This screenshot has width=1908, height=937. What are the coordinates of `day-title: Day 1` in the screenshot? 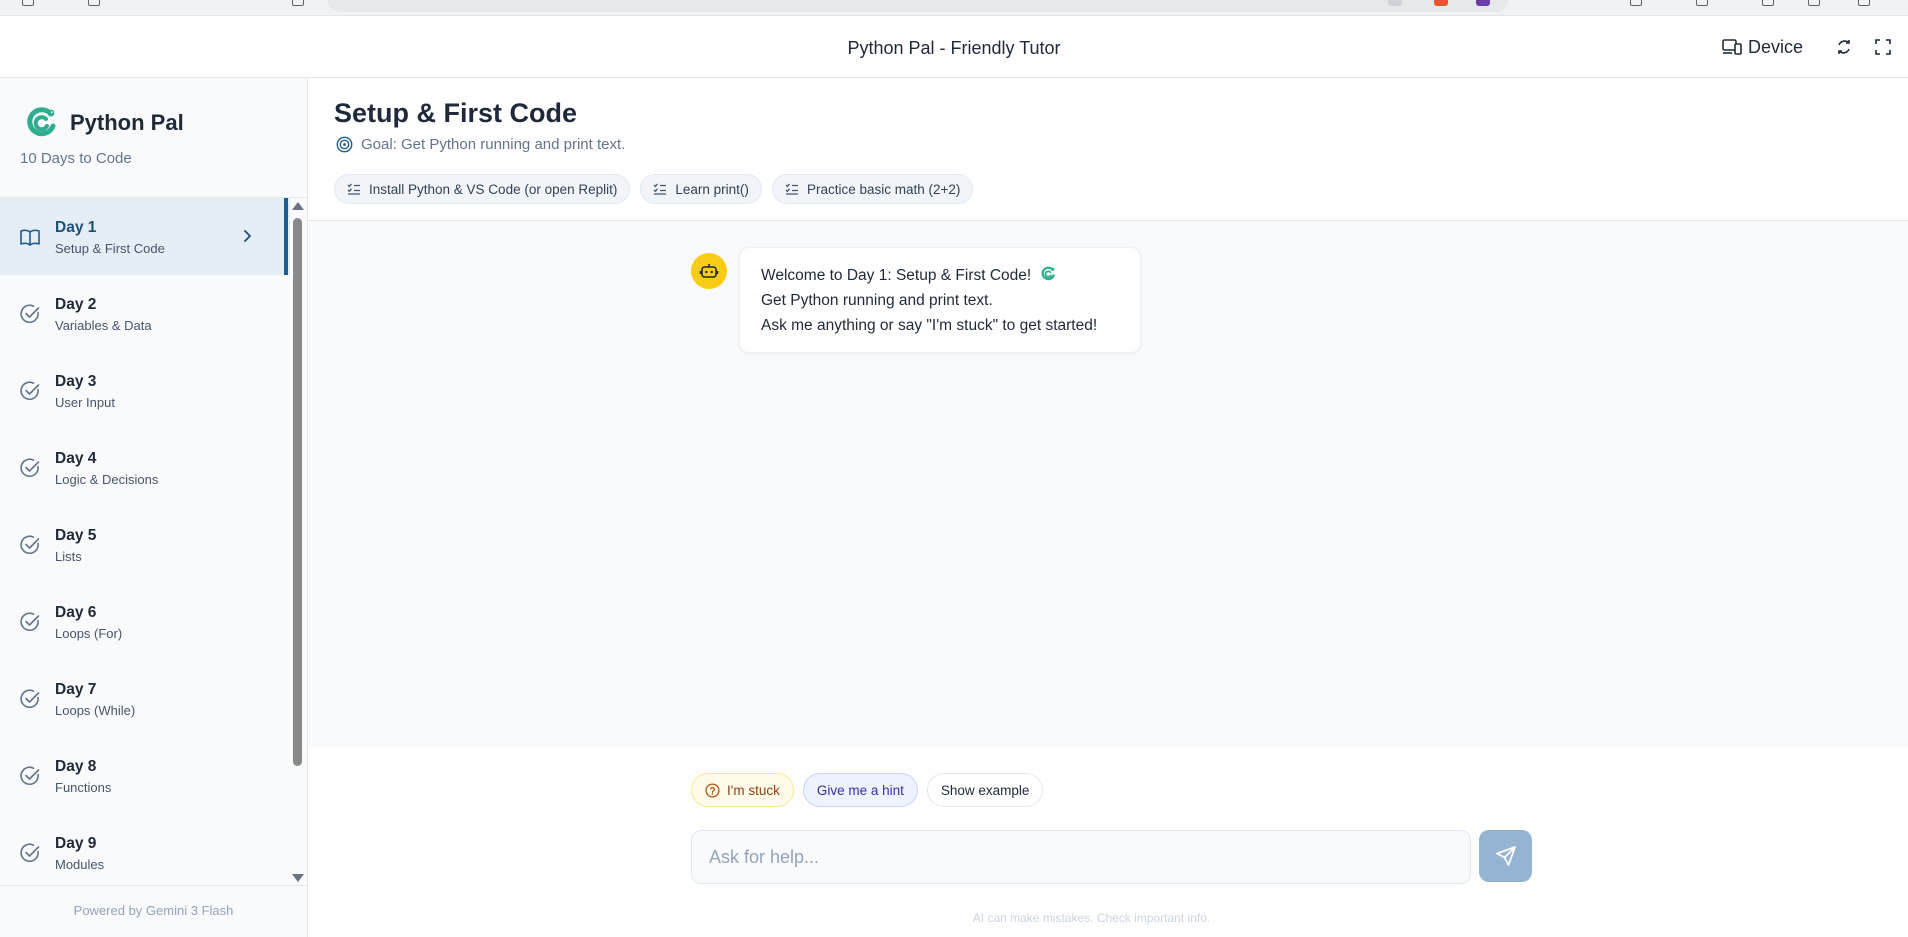 It's located at (76, 227).